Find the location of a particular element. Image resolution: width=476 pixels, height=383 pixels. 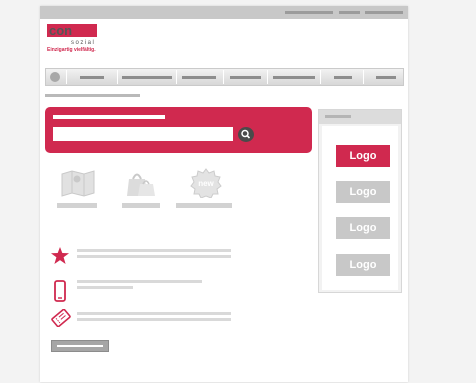

feature-label-map is located at coordinates (77, 205).